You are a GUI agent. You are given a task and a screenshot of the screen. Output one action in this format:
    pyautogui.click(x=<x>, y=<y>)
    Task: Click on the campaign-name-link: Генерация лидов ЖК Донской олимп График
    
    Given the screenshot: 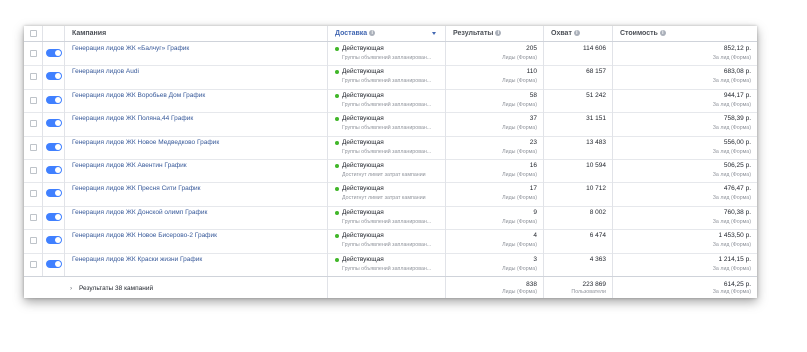 What is the action you would take?
    pyautogui.click(x=139, y=212)
    